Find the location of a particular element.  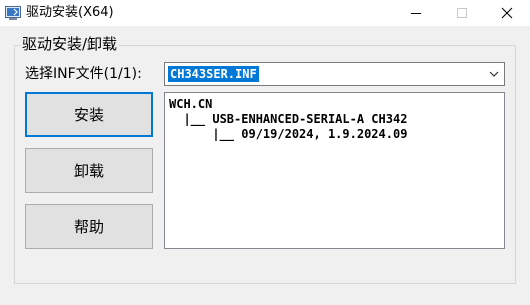

minimize-icon is located at coordinates (416, 13).